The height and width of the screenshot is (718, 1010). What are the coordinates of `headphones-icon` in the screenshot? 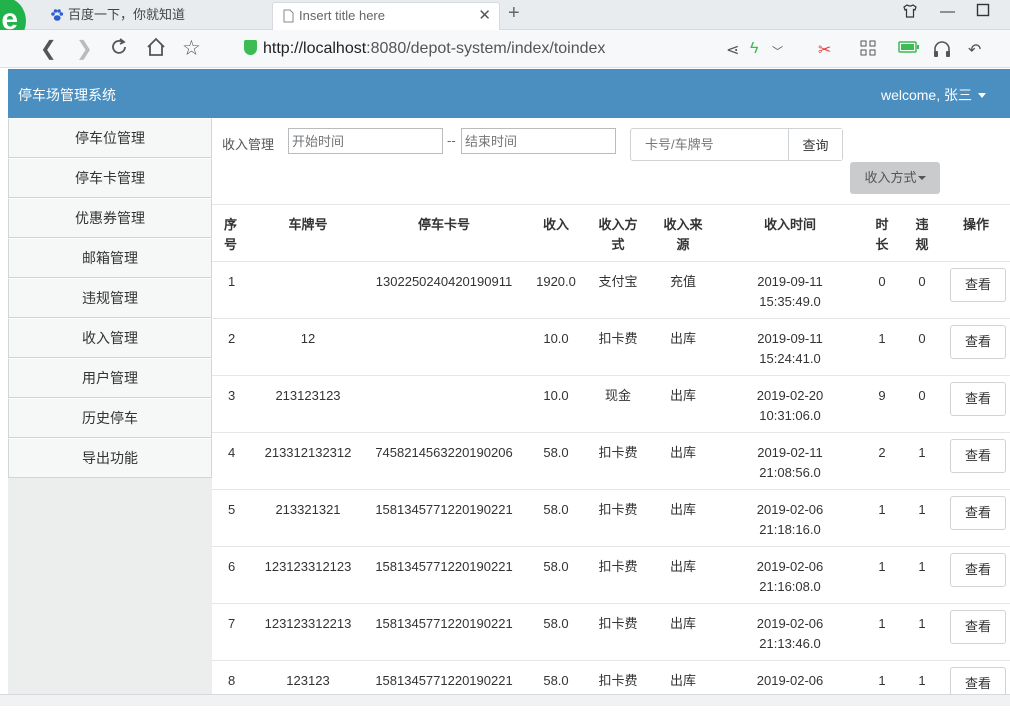 It's located at (942, 51).